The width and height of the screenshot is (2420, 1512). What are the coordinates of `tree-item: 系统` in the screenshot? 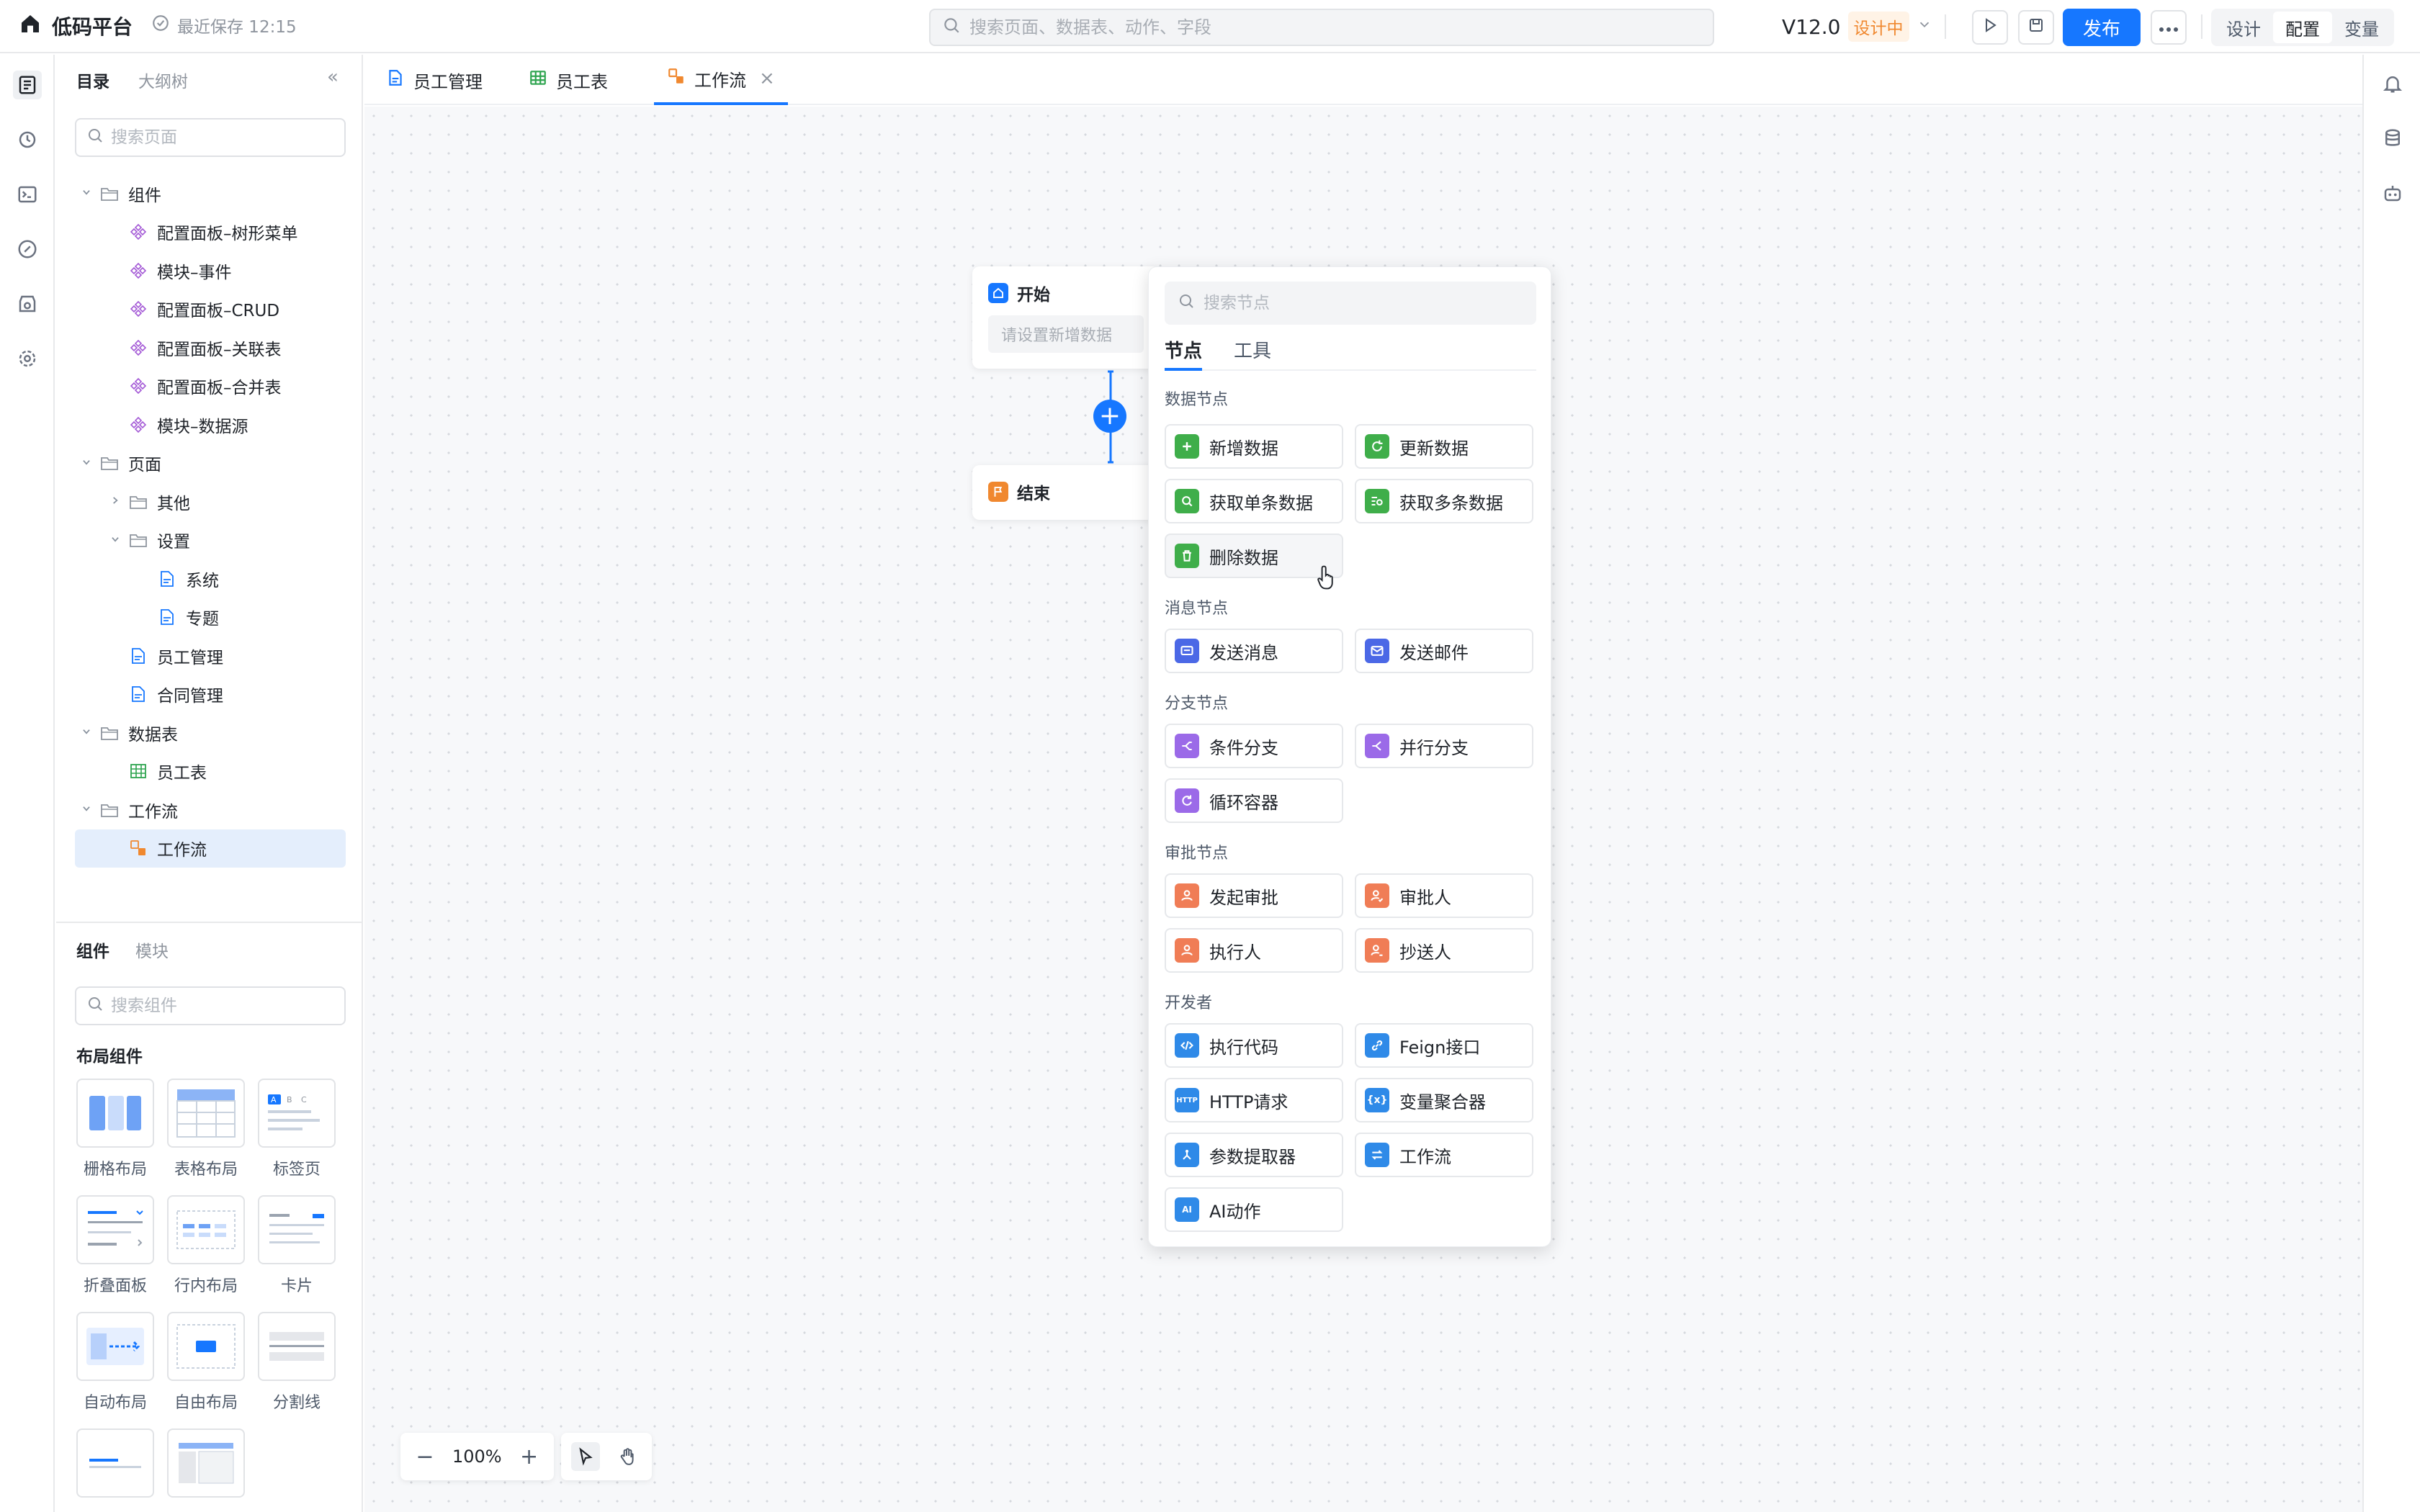 It's located at (210, 578).